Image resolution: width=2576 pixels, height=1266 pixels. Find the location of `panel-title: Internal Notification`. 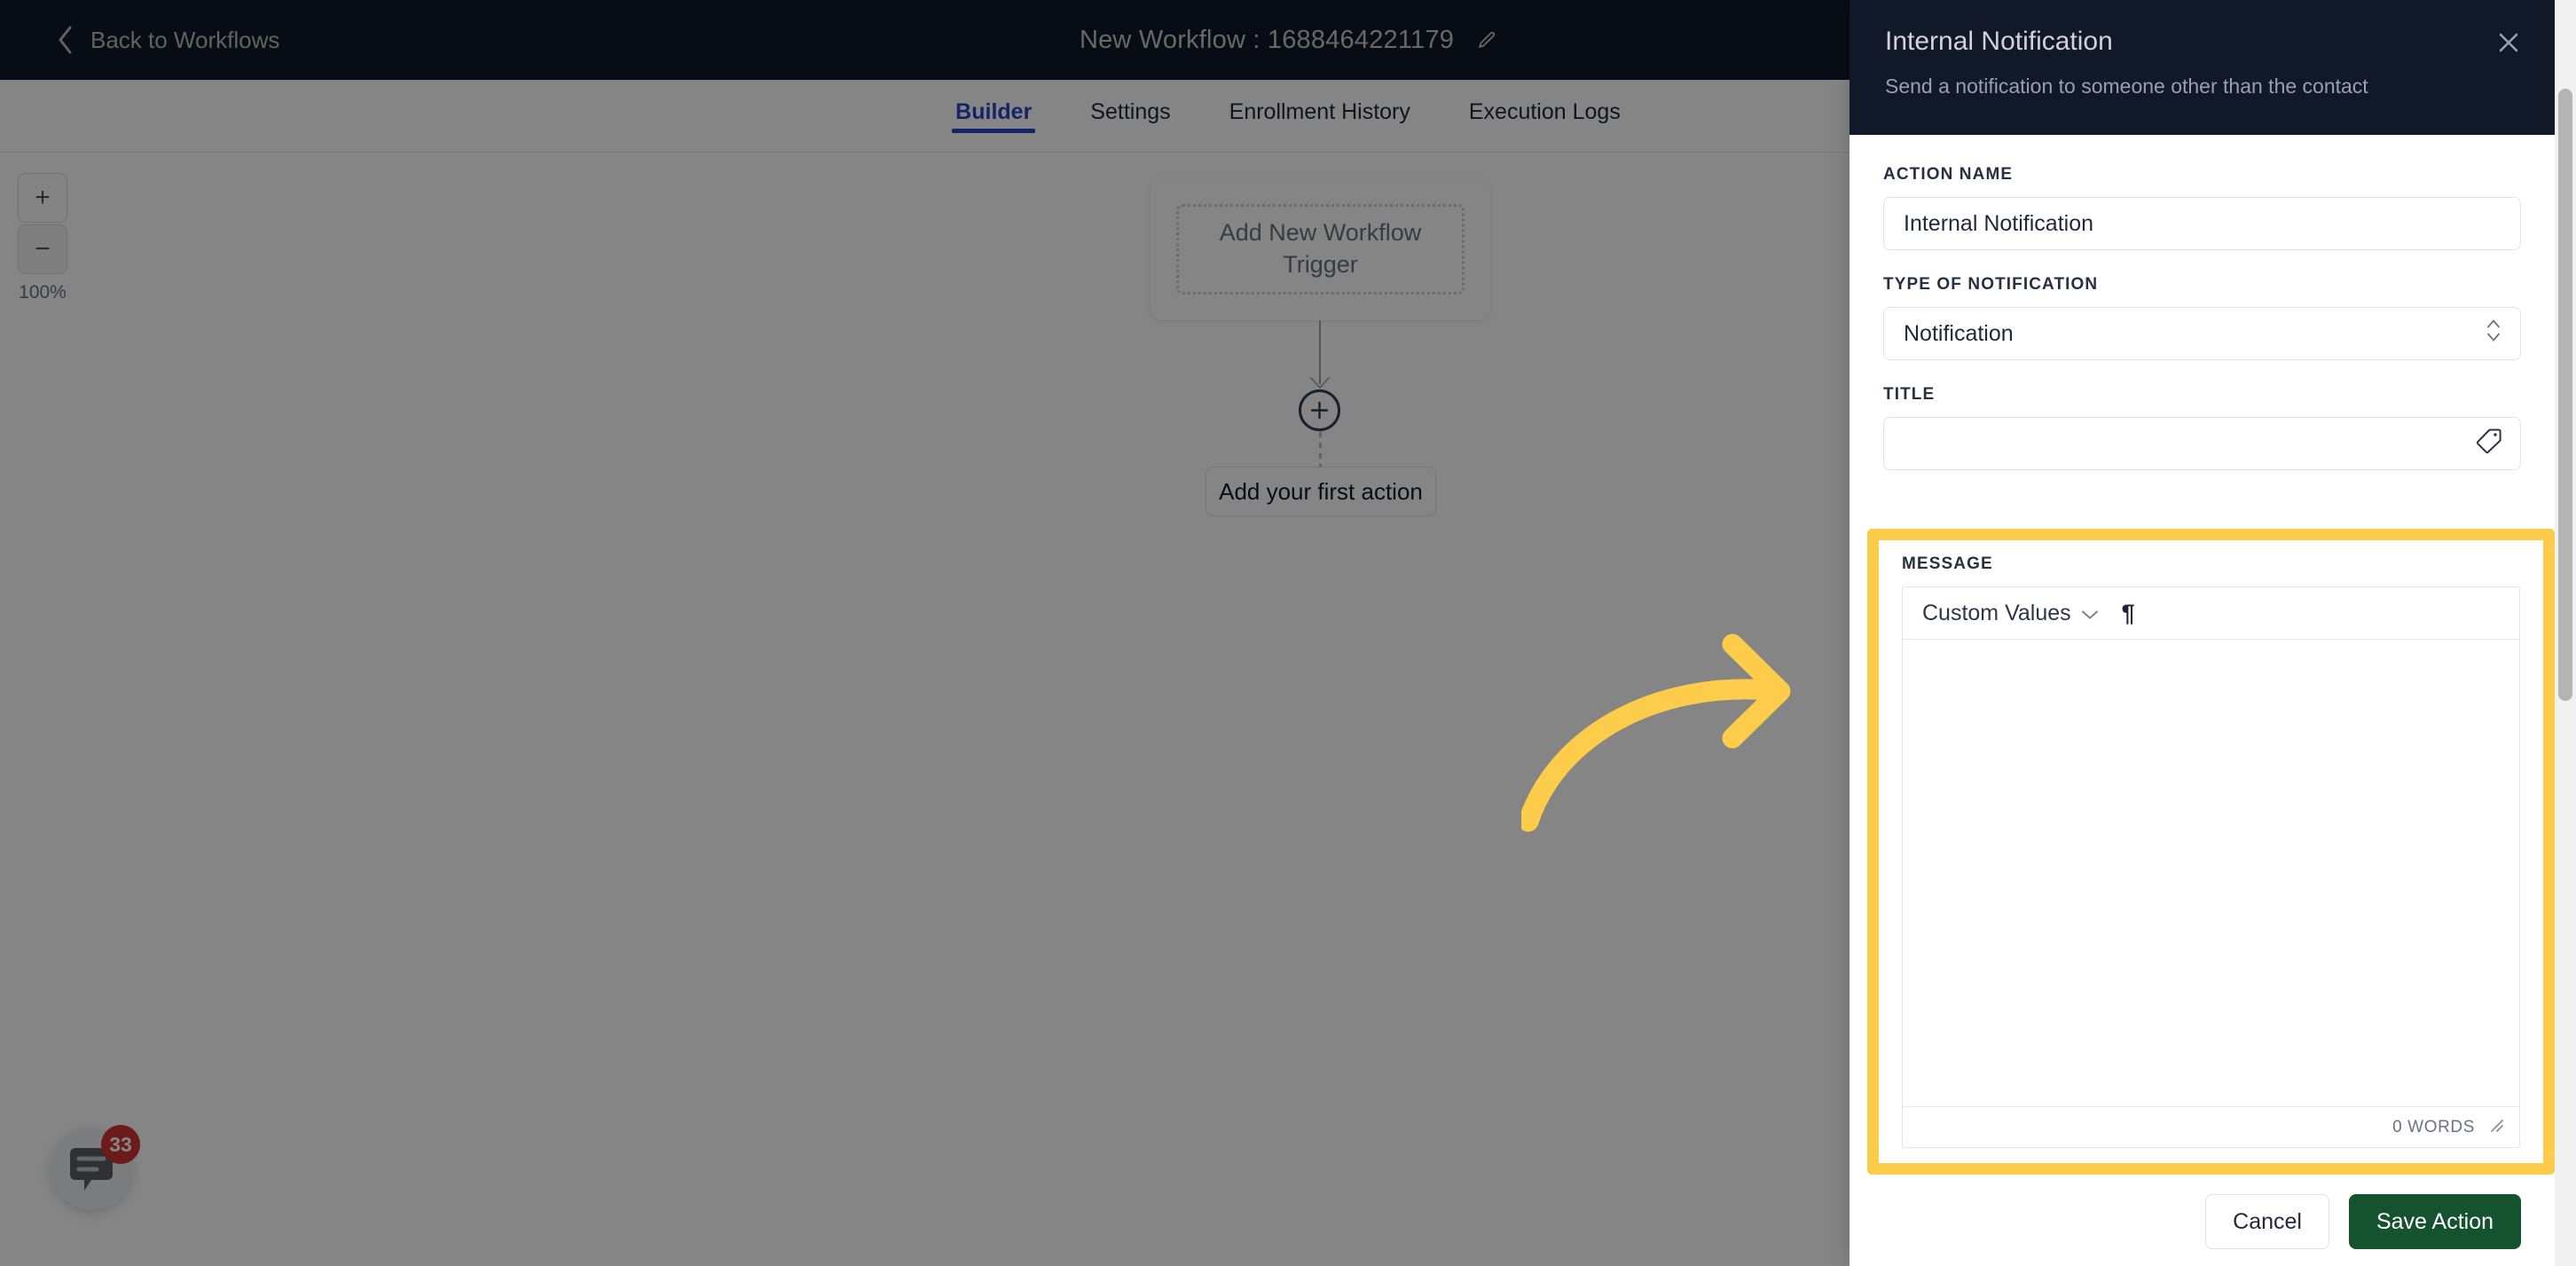

panel-title: Internal Notification is located at coordinates (1999, 41).